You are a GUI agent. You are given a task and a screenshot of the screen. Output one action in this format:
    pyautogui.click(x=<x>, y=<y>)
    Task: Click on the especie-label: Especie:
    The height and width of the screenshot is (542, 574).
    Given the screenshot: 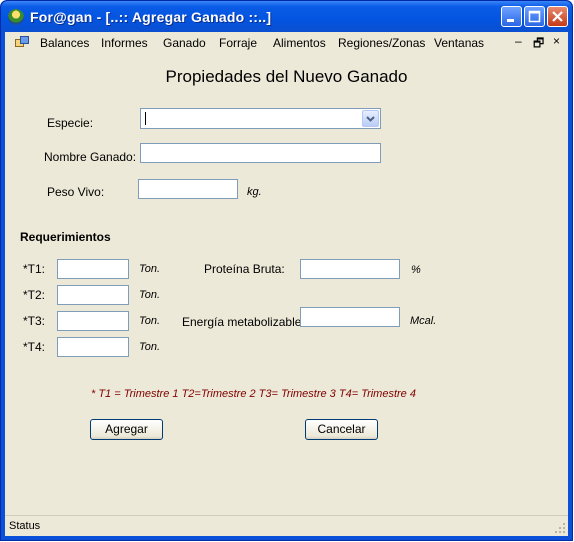 What is the action you would take?
    pyautogui.click(x=70, y=123)
    